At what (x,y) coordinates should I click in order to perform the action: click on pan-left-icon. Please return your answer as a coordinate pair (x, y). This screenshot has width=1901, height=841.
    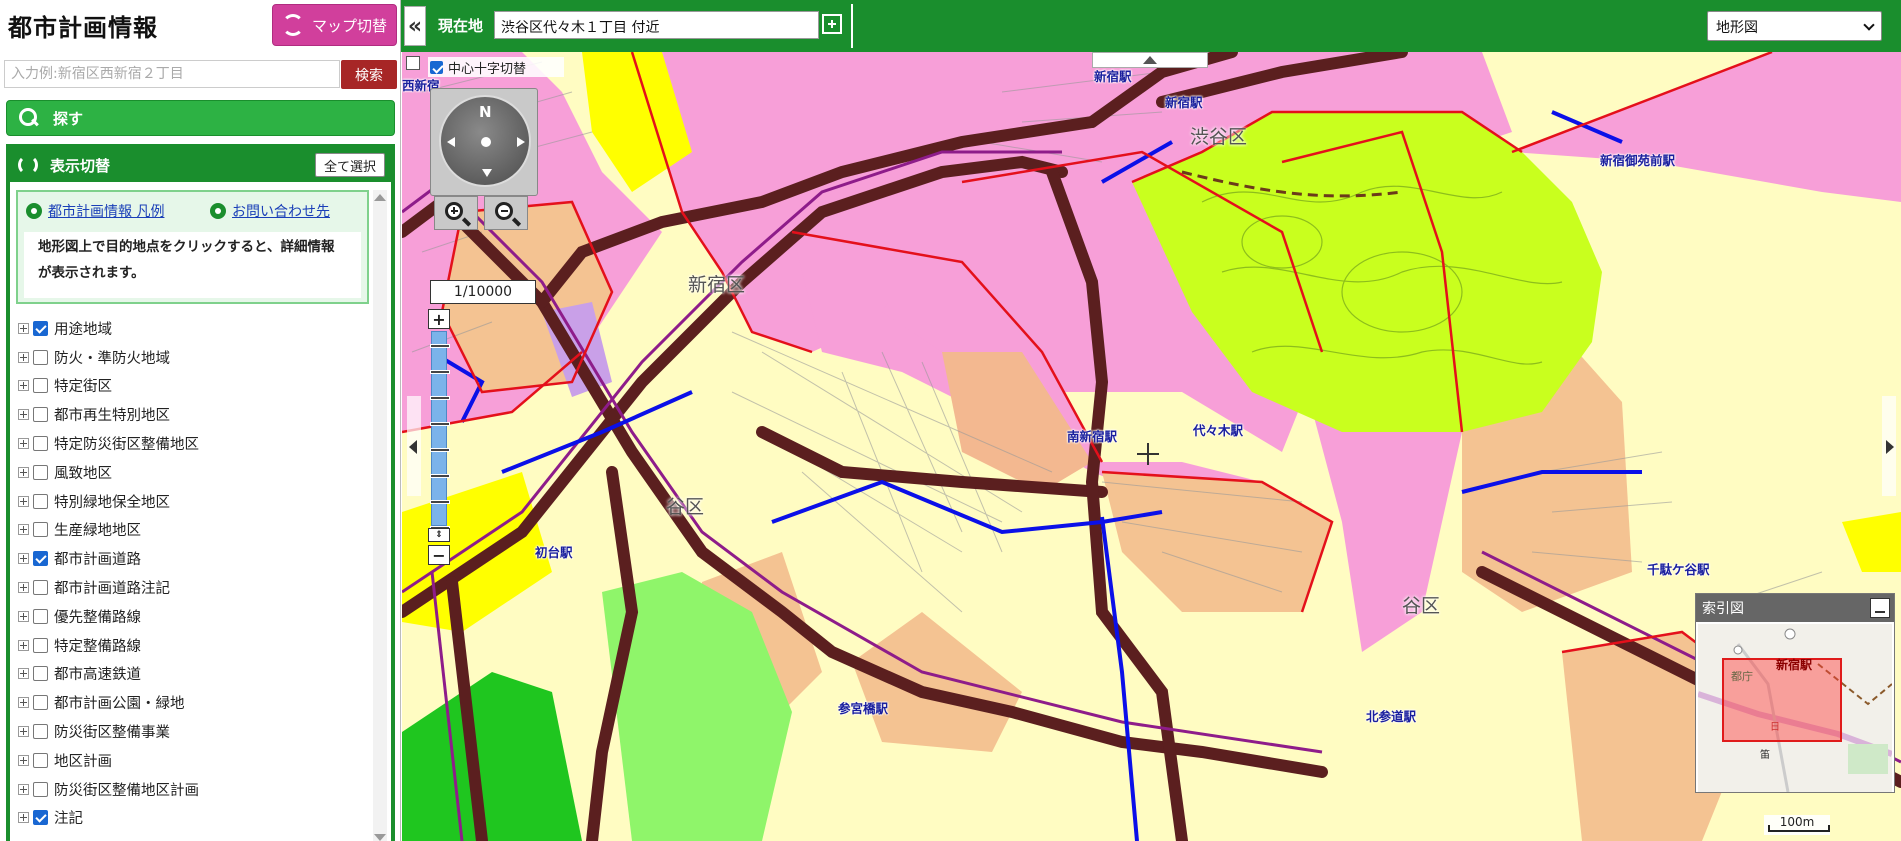
    Looking at the image, I should click on (451, 142).